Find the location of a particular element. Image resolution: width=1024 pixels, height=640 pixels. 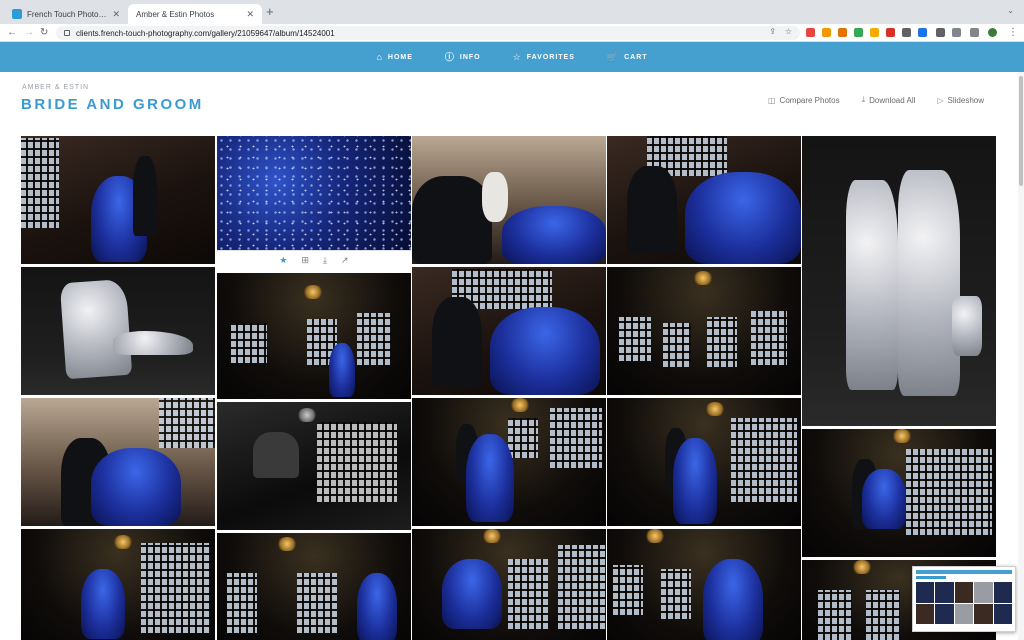

reload-icon: ↻ is located at coordinates (44, 33).